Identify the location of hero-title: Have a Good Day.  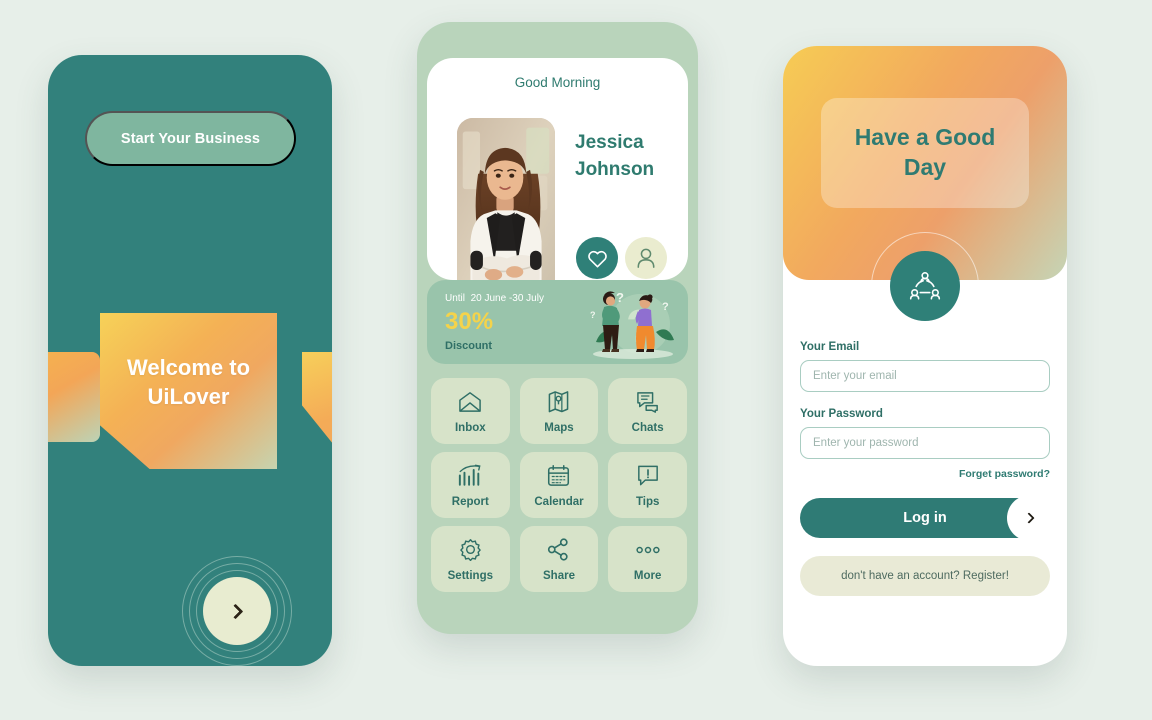
(925, 152).